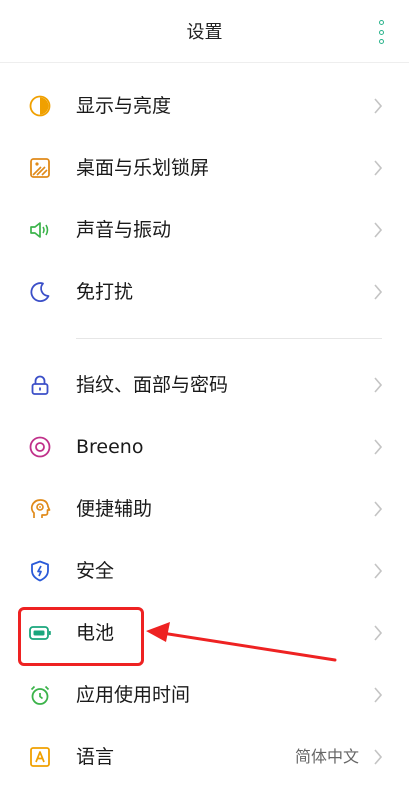  I want to click on settings-item-label: 便捷辅助, so click(114, 509).